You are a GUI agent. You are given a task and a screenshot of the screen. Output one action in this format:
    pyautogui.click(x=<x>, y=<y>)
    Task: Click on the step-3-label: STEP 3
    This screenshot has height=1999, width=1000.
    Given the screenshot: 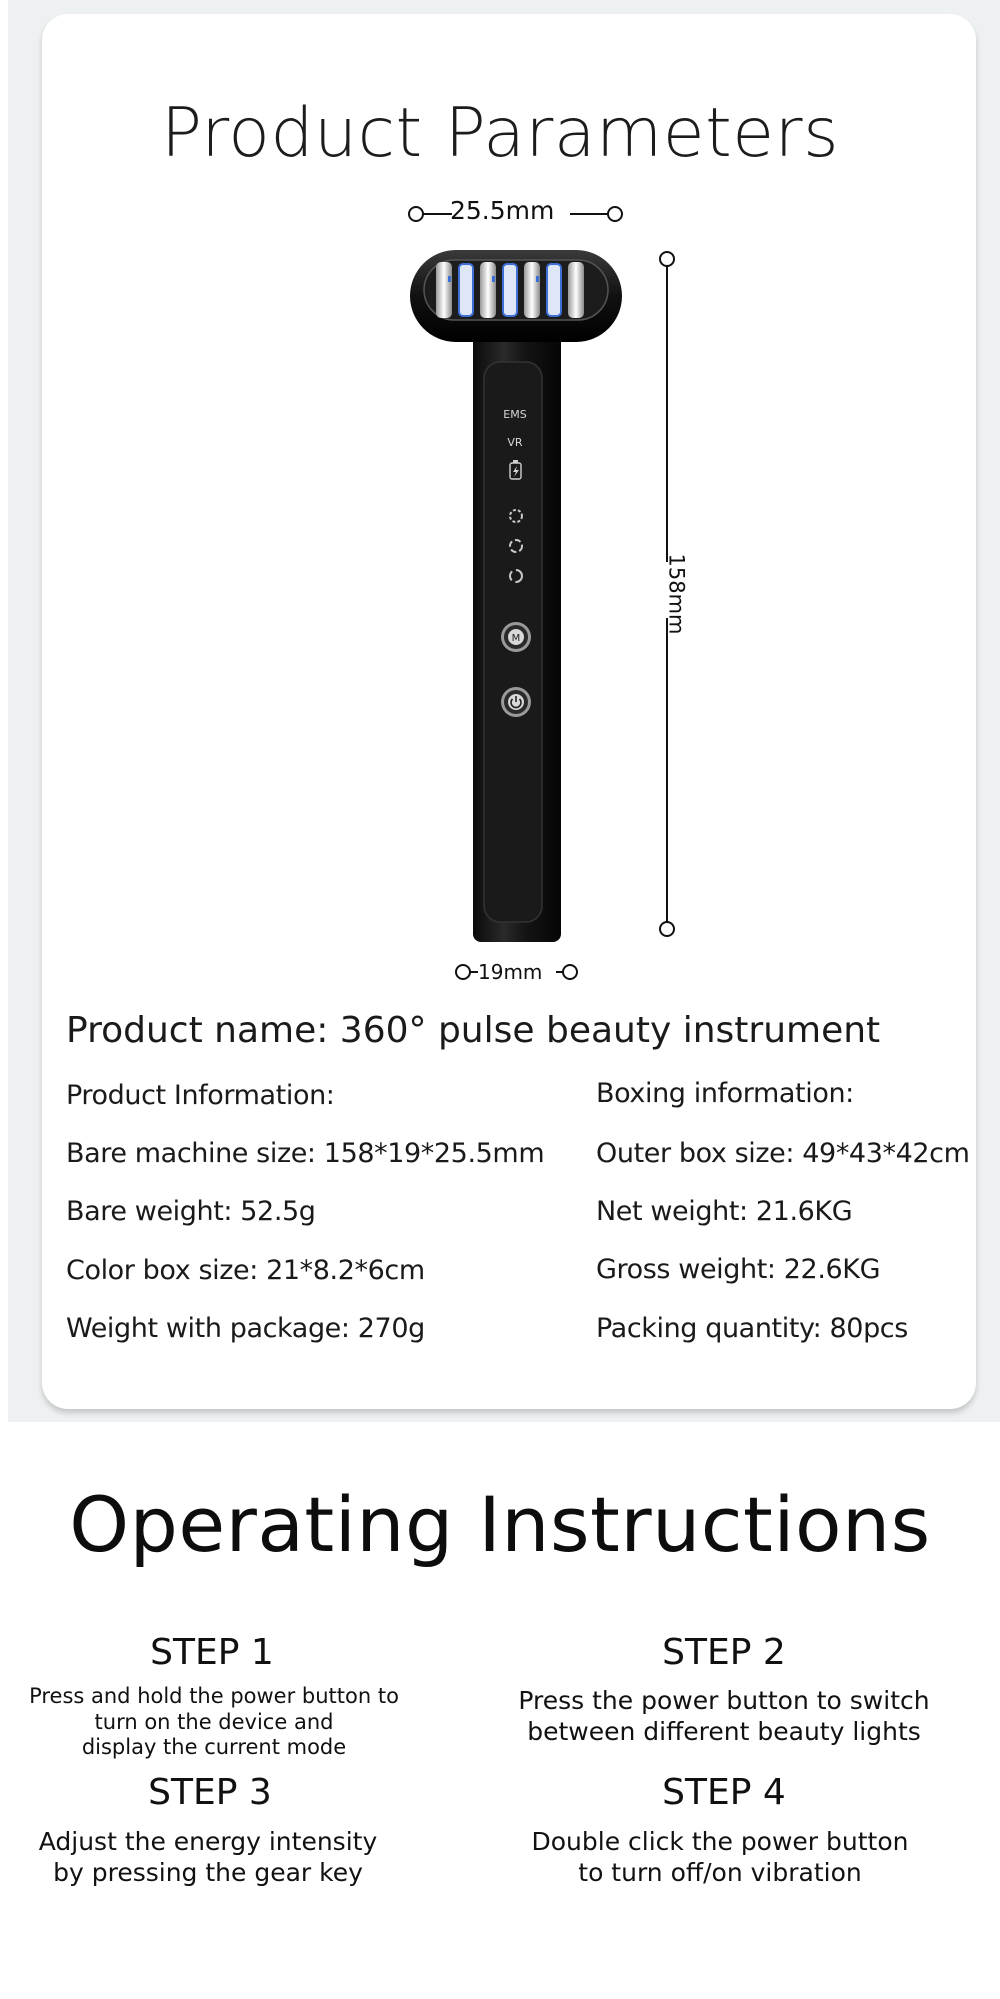 What is the action you would take?
    pyautogui.click(x=210, y=1792)
    